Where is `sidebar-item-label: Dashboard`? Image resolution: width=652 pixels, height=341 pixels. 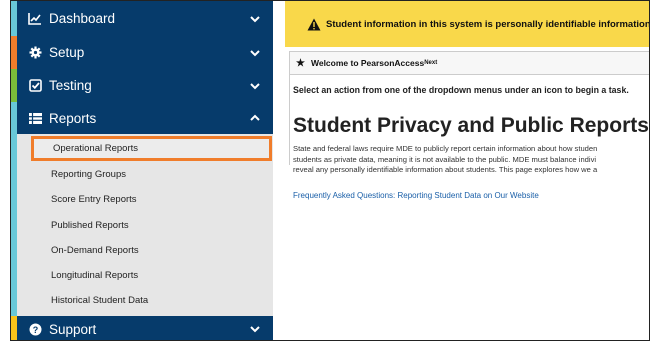
sidebar-item-label: Dashboard is located at coordinates (82, 18).